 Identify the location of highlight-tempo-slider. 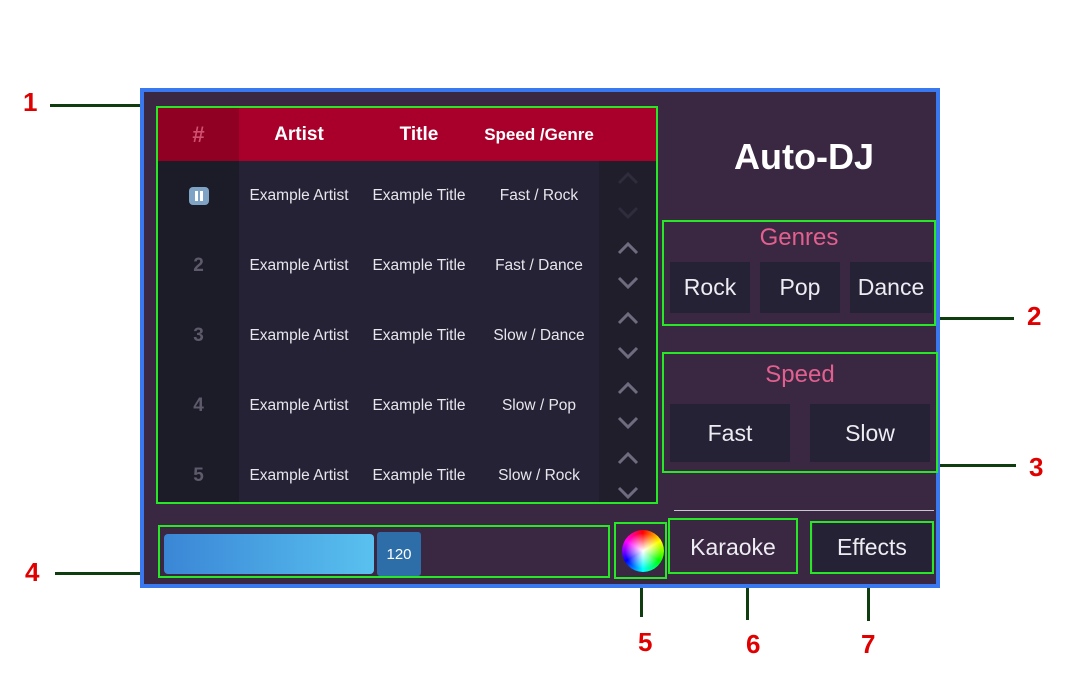
(384, 551).